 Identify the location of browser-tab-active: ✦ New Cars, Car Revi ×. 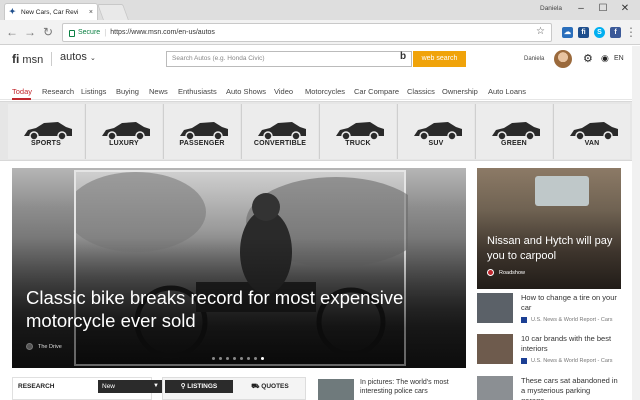
(51, 11).